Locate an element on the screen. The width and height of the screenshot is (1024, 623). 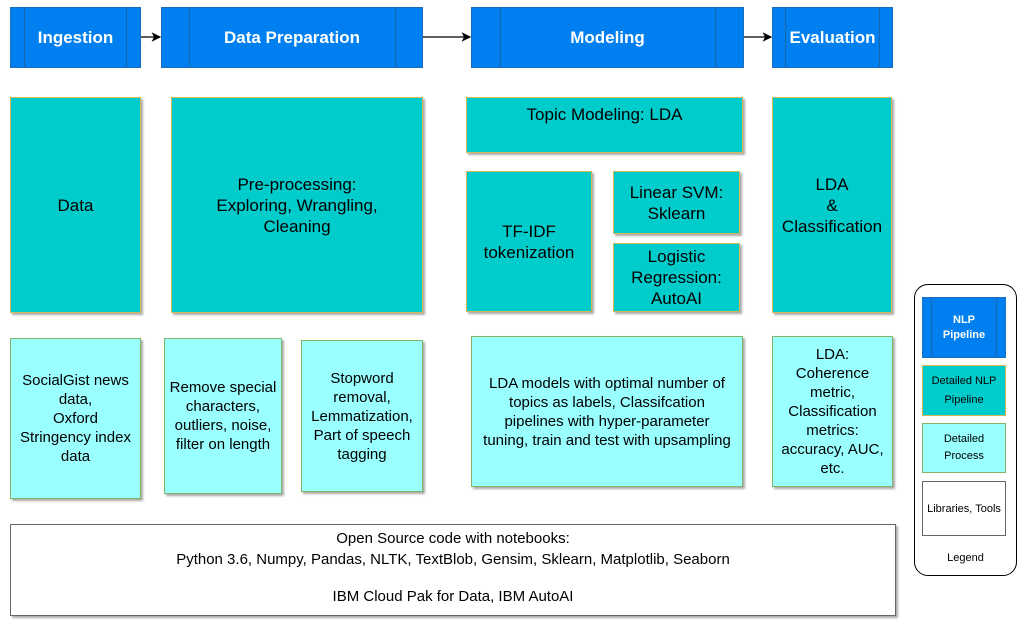
legend-detailed-nlp-pipeline: Detailed NLP Pipeline is located at coordinates (964, 390).